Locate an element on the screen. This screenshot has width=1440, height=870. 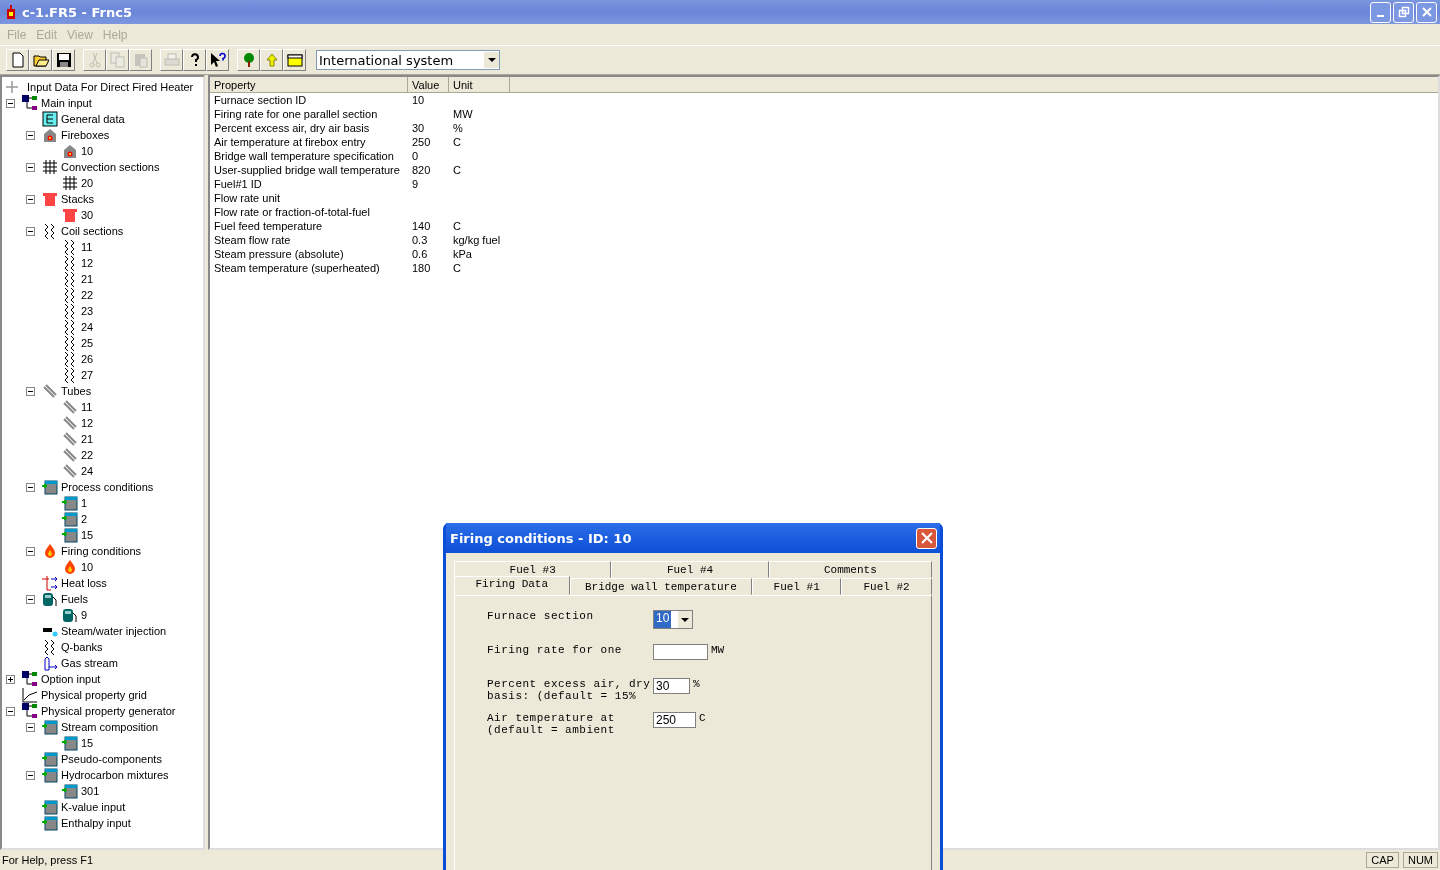
tree-item: Tubes is located at coordinates (76, 391).